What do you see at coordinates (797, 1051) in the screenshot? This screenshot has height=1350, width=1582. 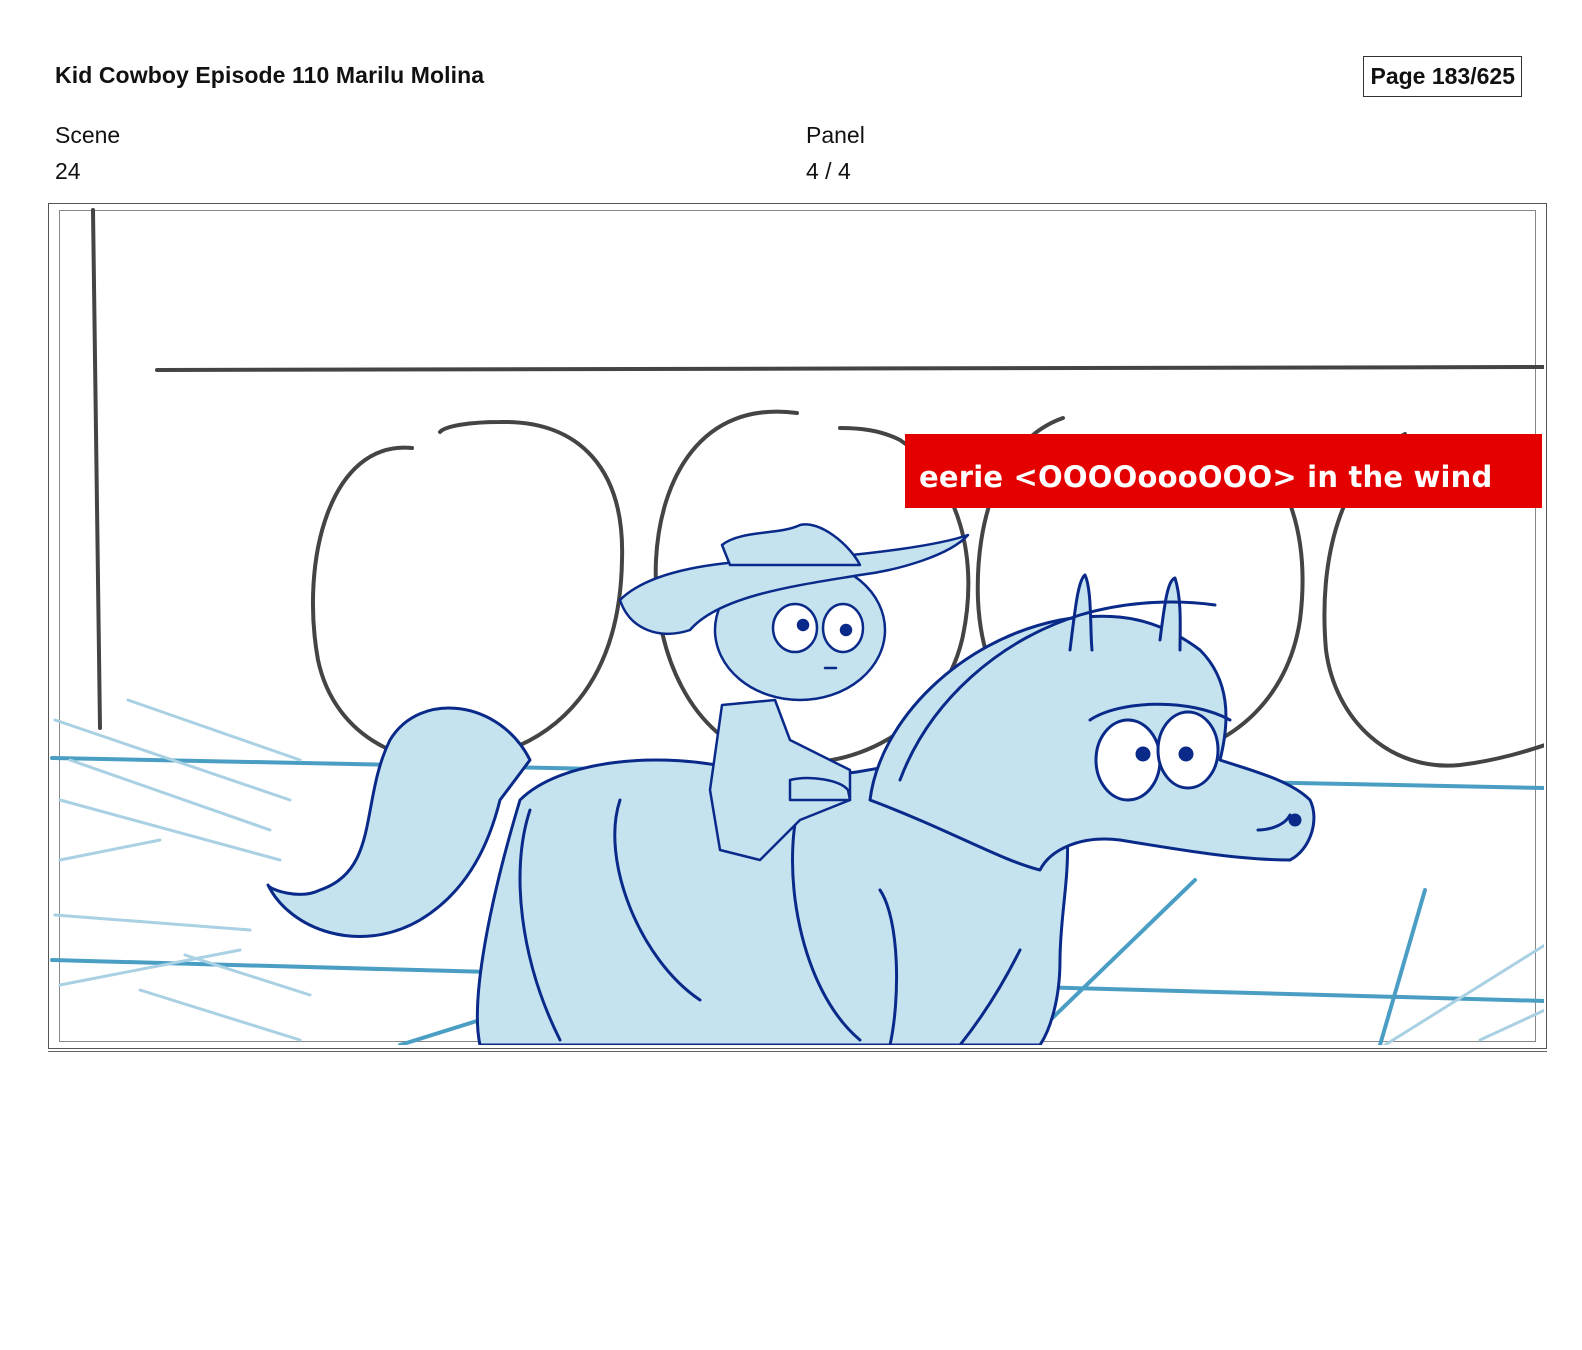 I see `panel-bottom-rule` at bounding box center [797, 1051].